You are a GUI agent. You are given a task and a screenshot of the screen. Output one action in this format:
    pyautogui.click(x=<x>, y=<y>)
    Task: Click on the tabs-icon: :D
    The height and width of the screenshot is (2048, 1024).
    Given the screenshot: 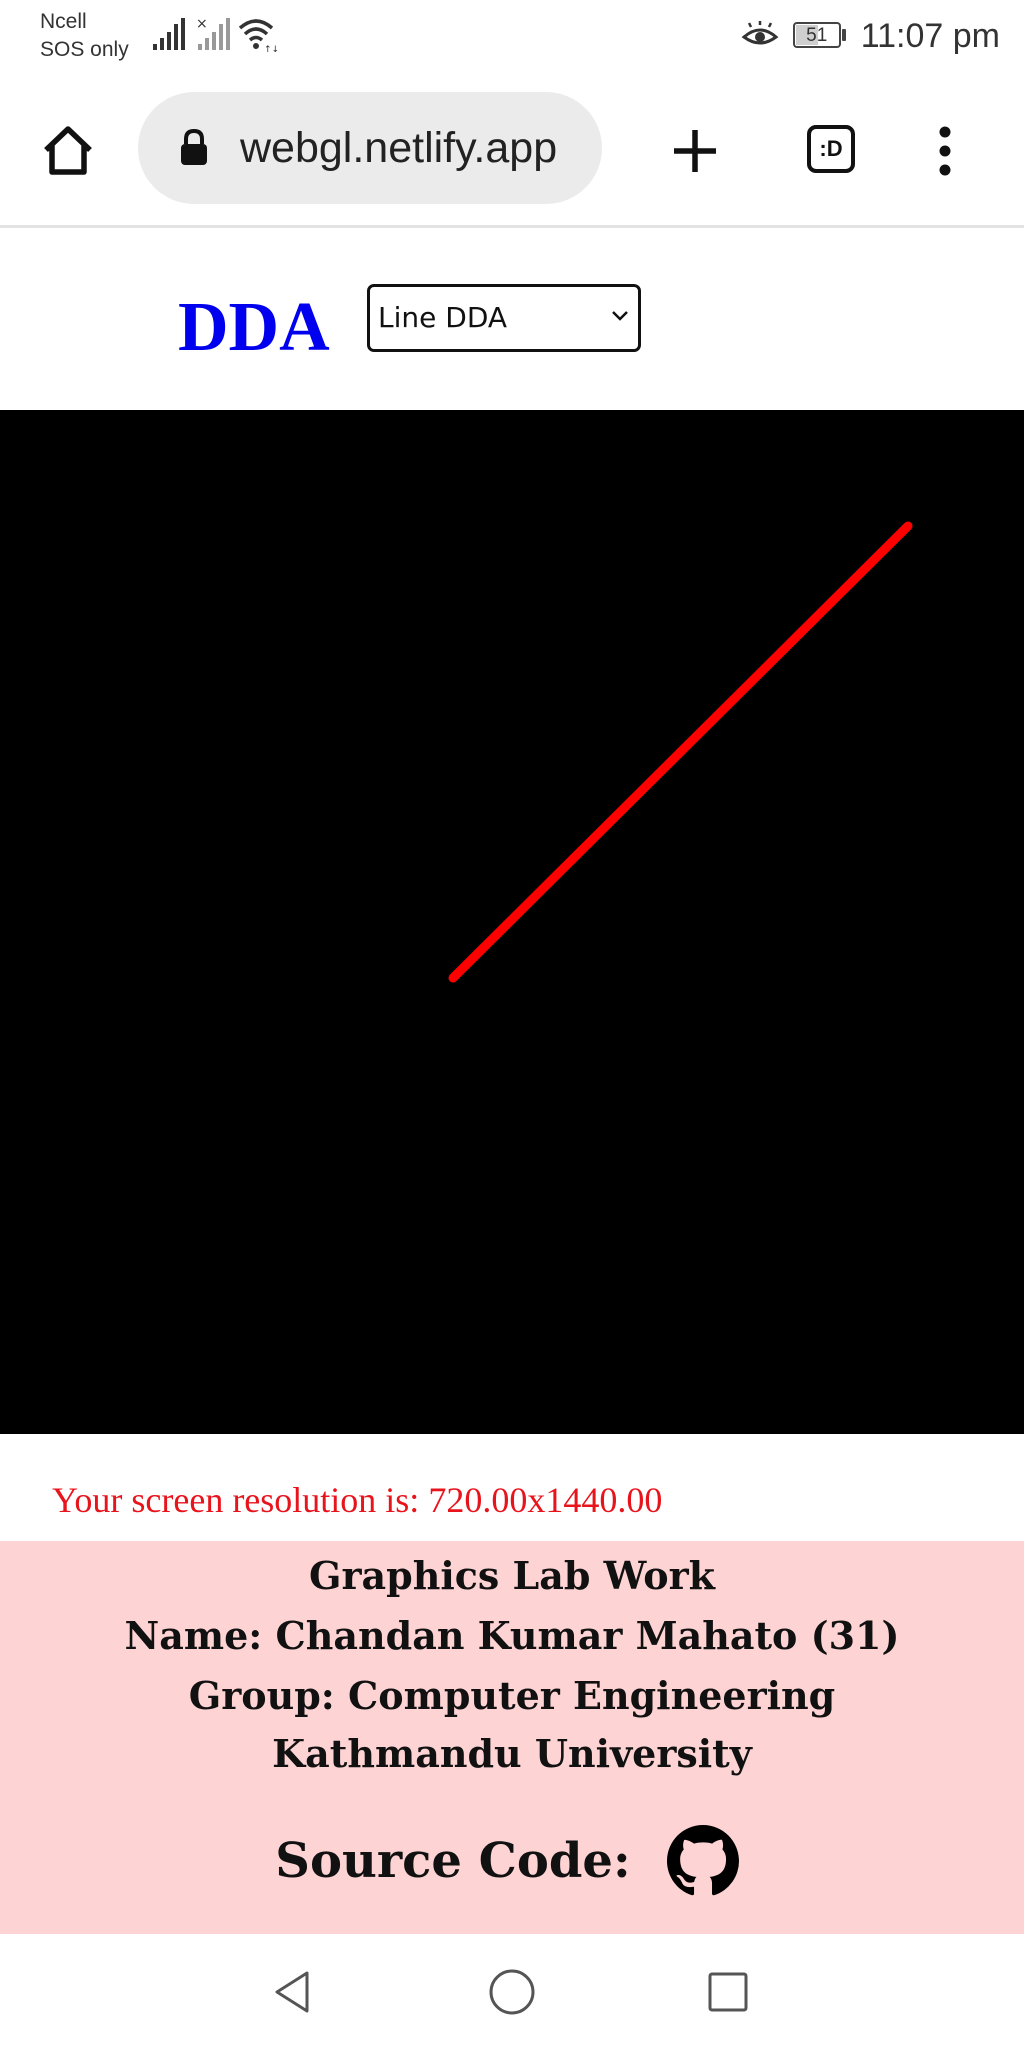 What is the action you would take?
    pyautogui.click(x=831, y=149)
    